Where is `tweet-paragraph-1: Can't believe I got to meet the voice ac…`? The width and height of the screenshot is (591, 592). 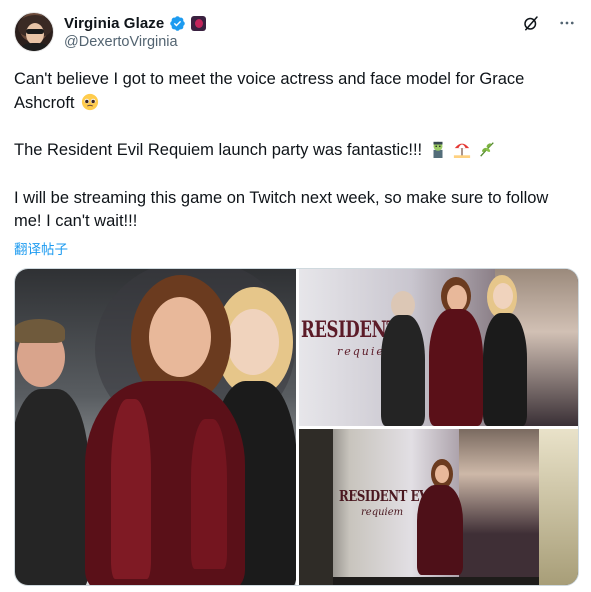
tweet-paragraph-1: Can't believe I got to meet the voice ac… is located at coordinates (269, 91).